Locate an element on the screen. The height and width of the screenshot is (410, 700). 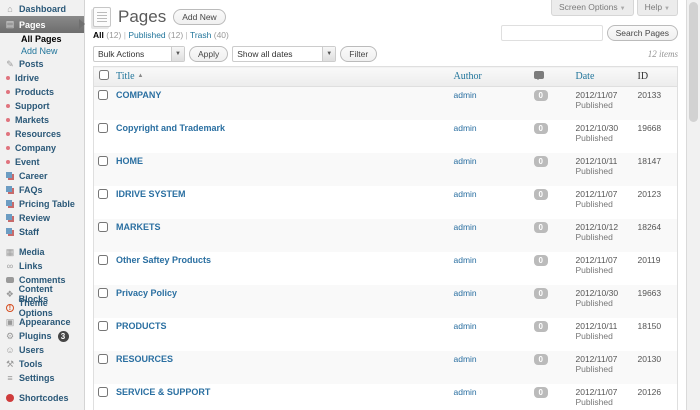
sidebar-item-products: Products is located at coordinates (42, 92).